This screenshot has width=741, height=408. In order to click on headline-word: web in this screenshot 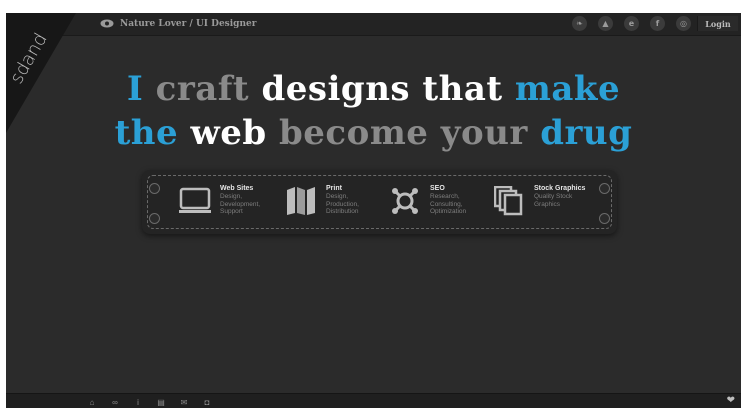, I will do `click(228, 133)`.